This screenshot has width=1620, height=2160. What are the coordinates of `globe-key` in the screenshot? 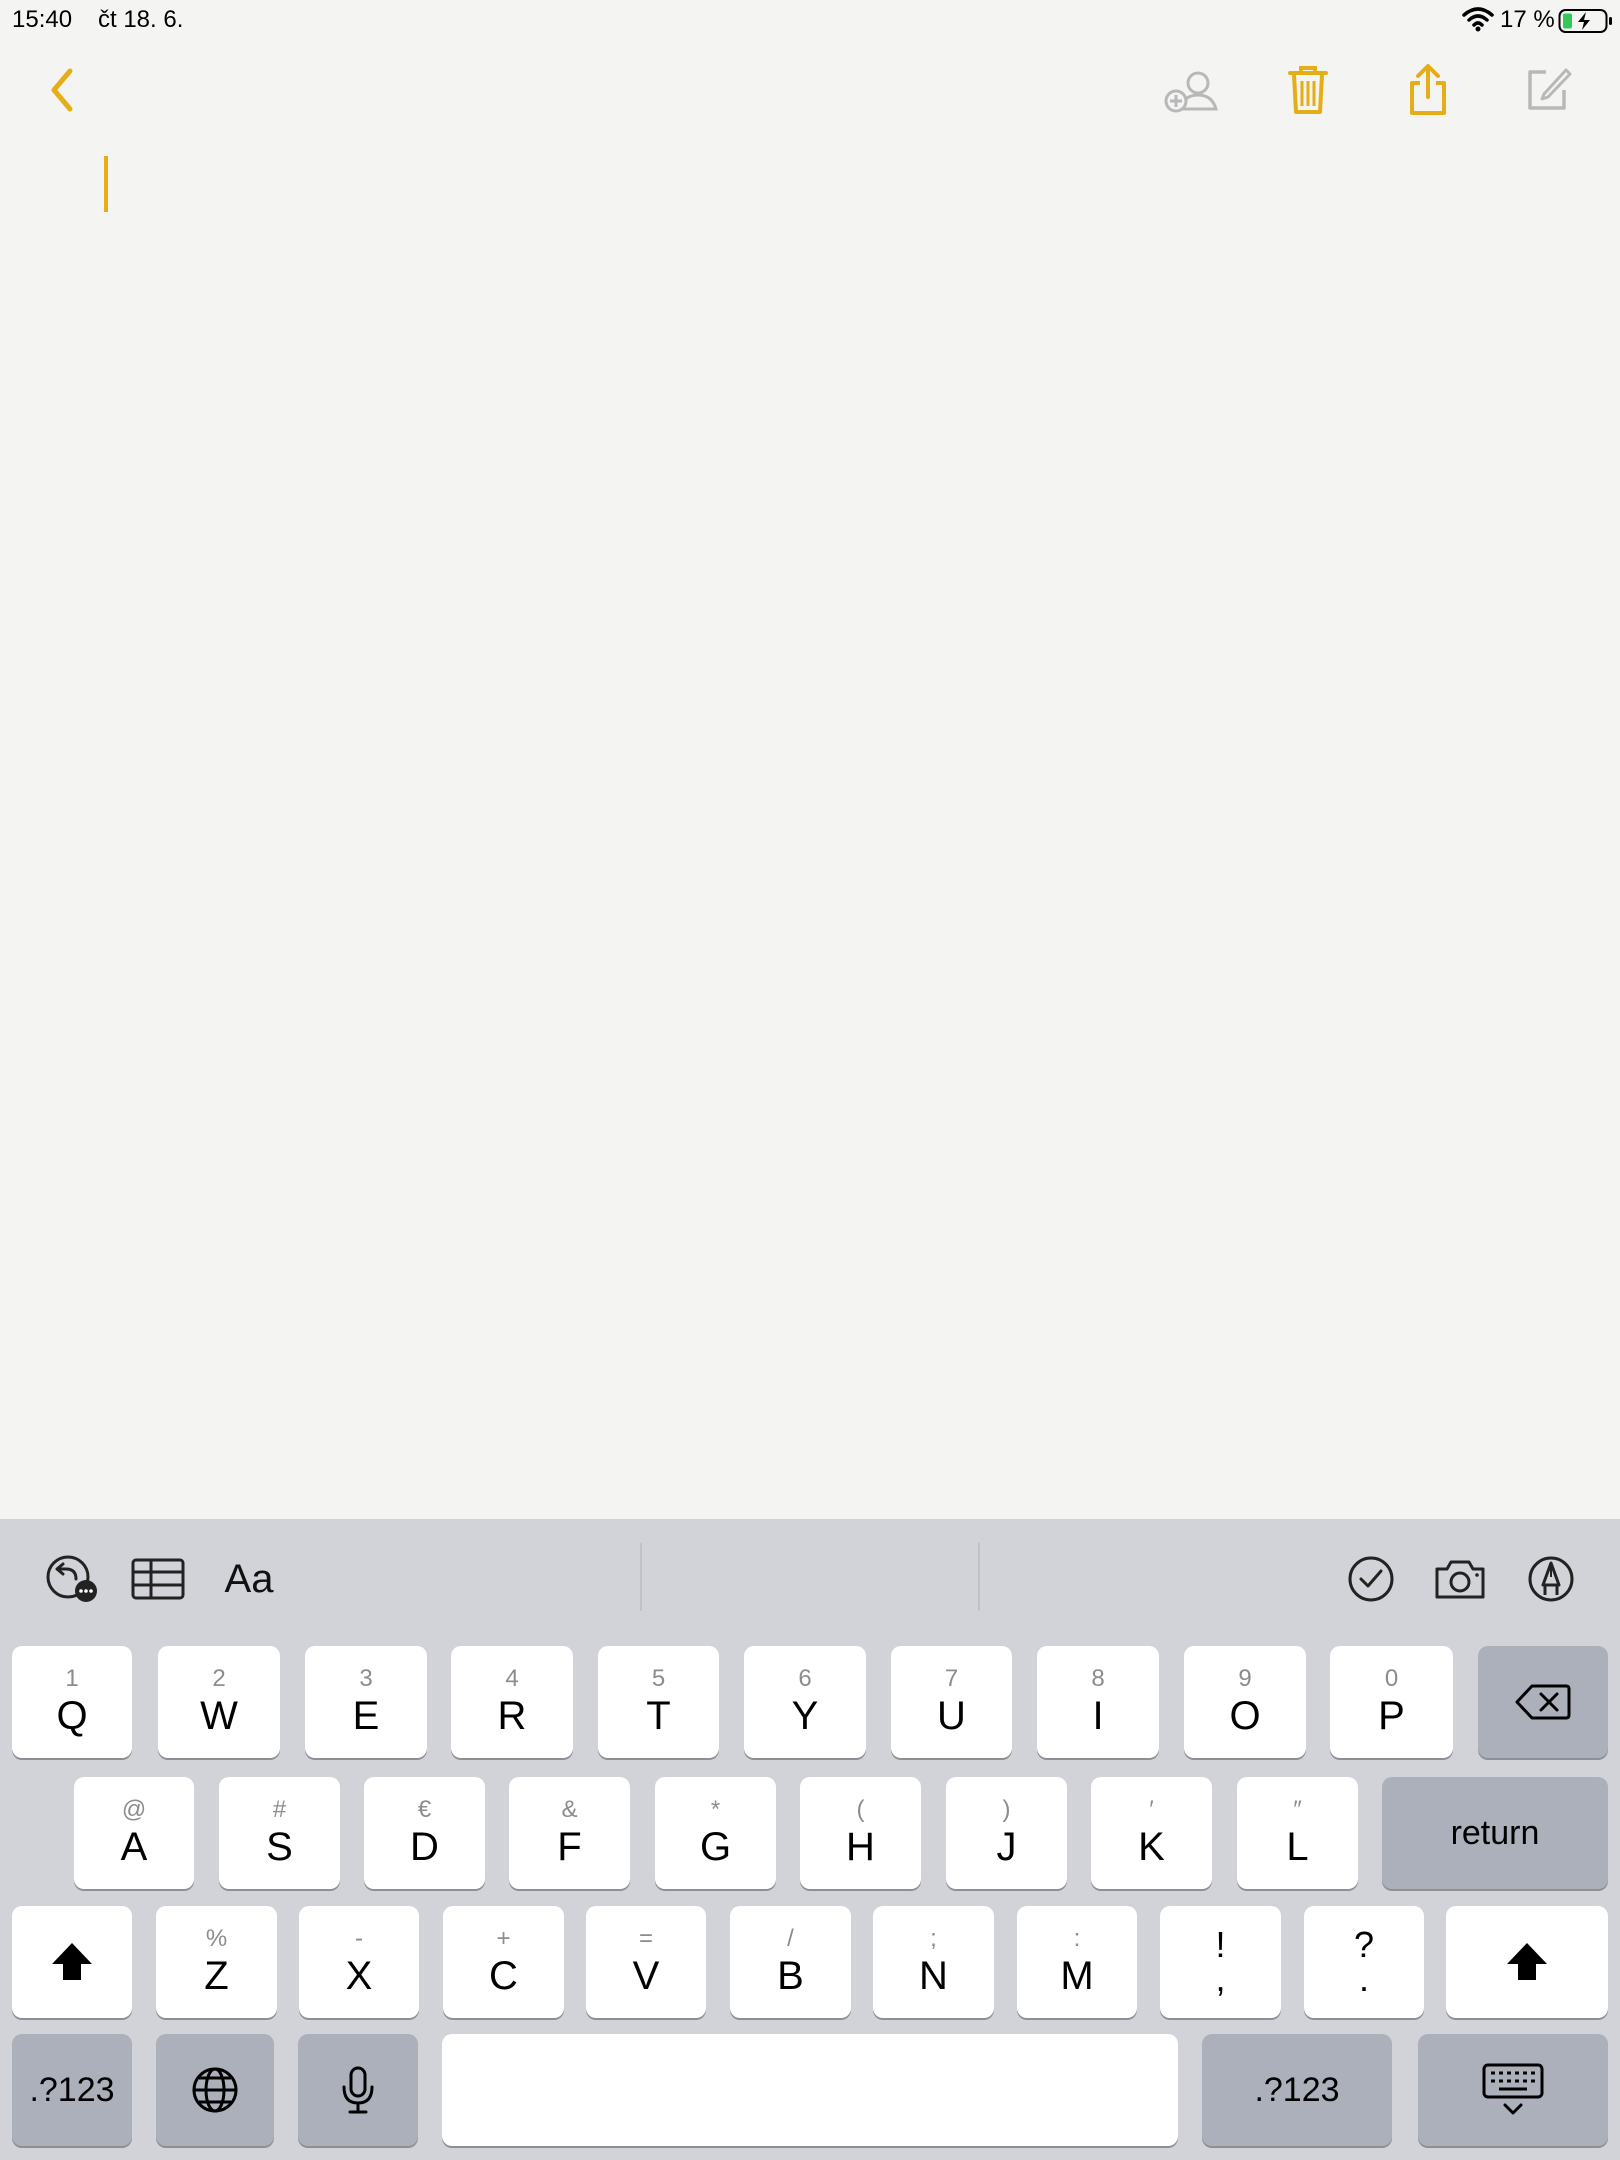 It's located at (215, 2090).